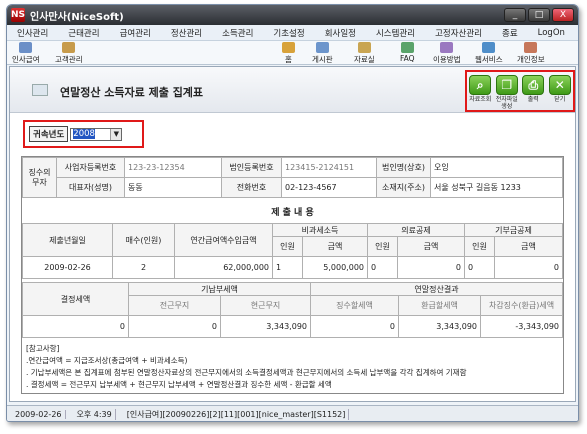 The width and height of the screenshot is (587, 434). Describe the element at coordinates (288, 53) in the screenshot. I see `toolbar-home-button: 홈` at that location.